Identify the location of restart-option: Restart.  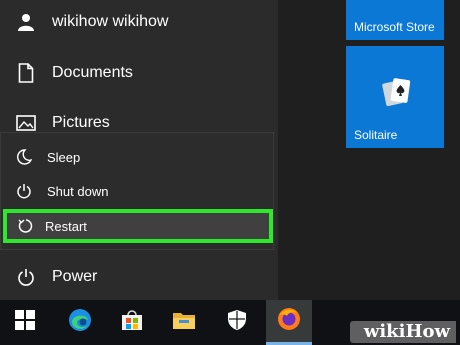
(138, 226).